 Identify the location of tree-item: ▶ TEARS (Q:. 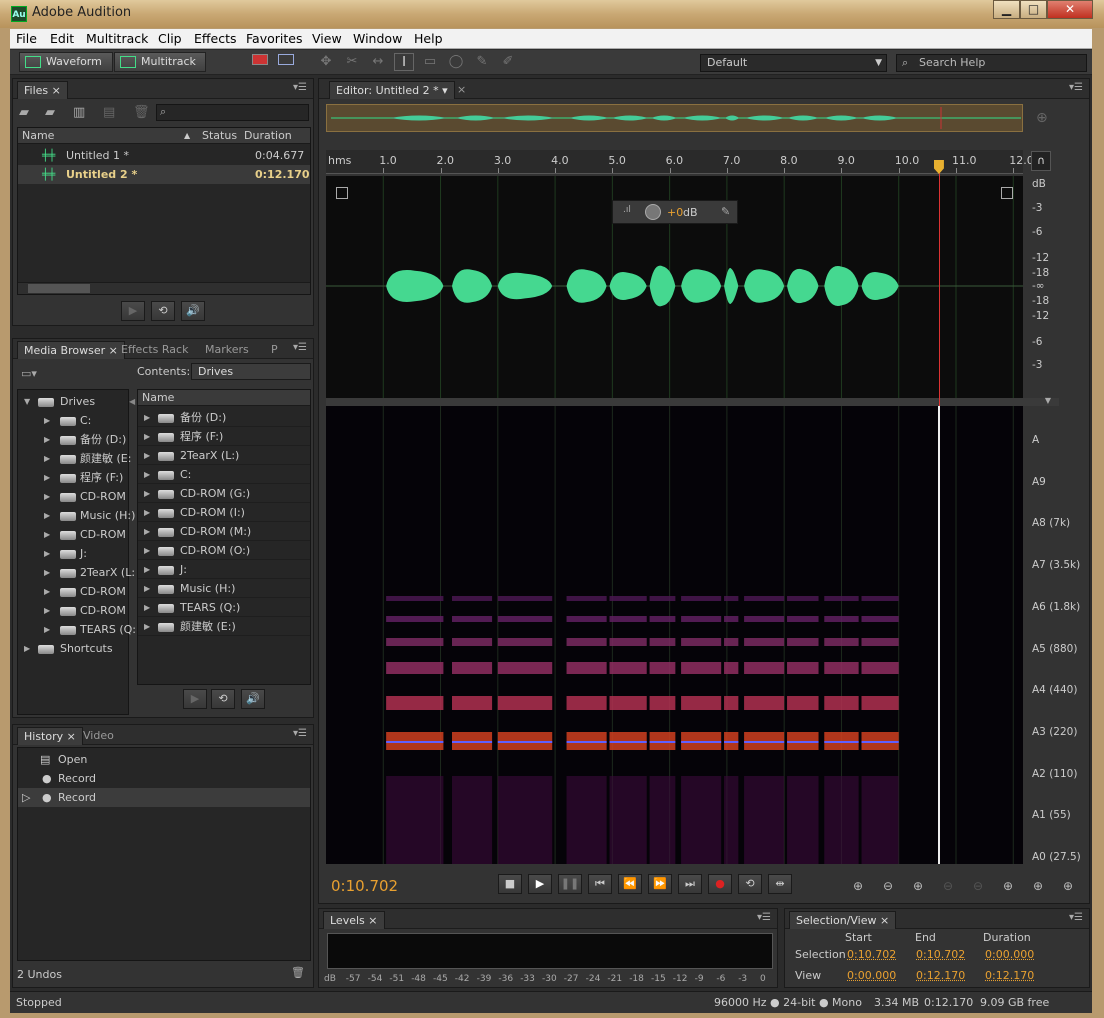
(77, 629).